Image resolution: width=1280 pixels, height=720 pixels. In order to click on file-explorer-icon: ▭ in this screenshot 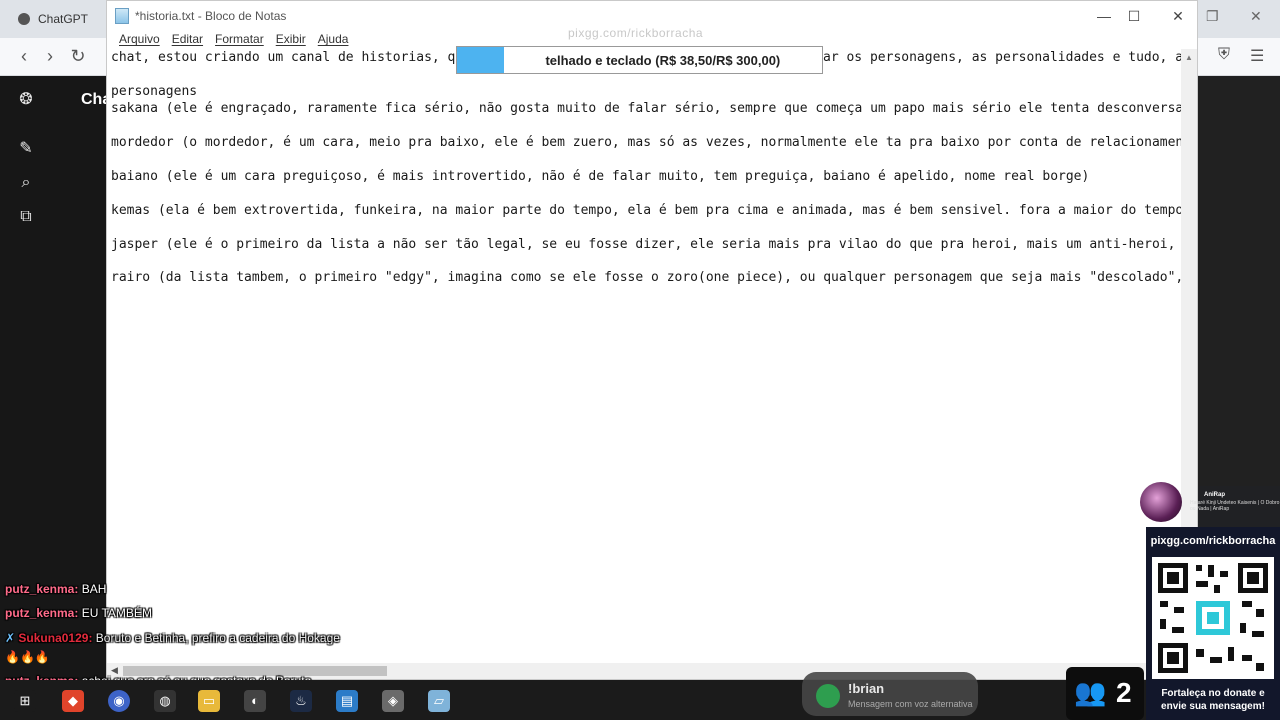, I will do `click(209, 701)`.